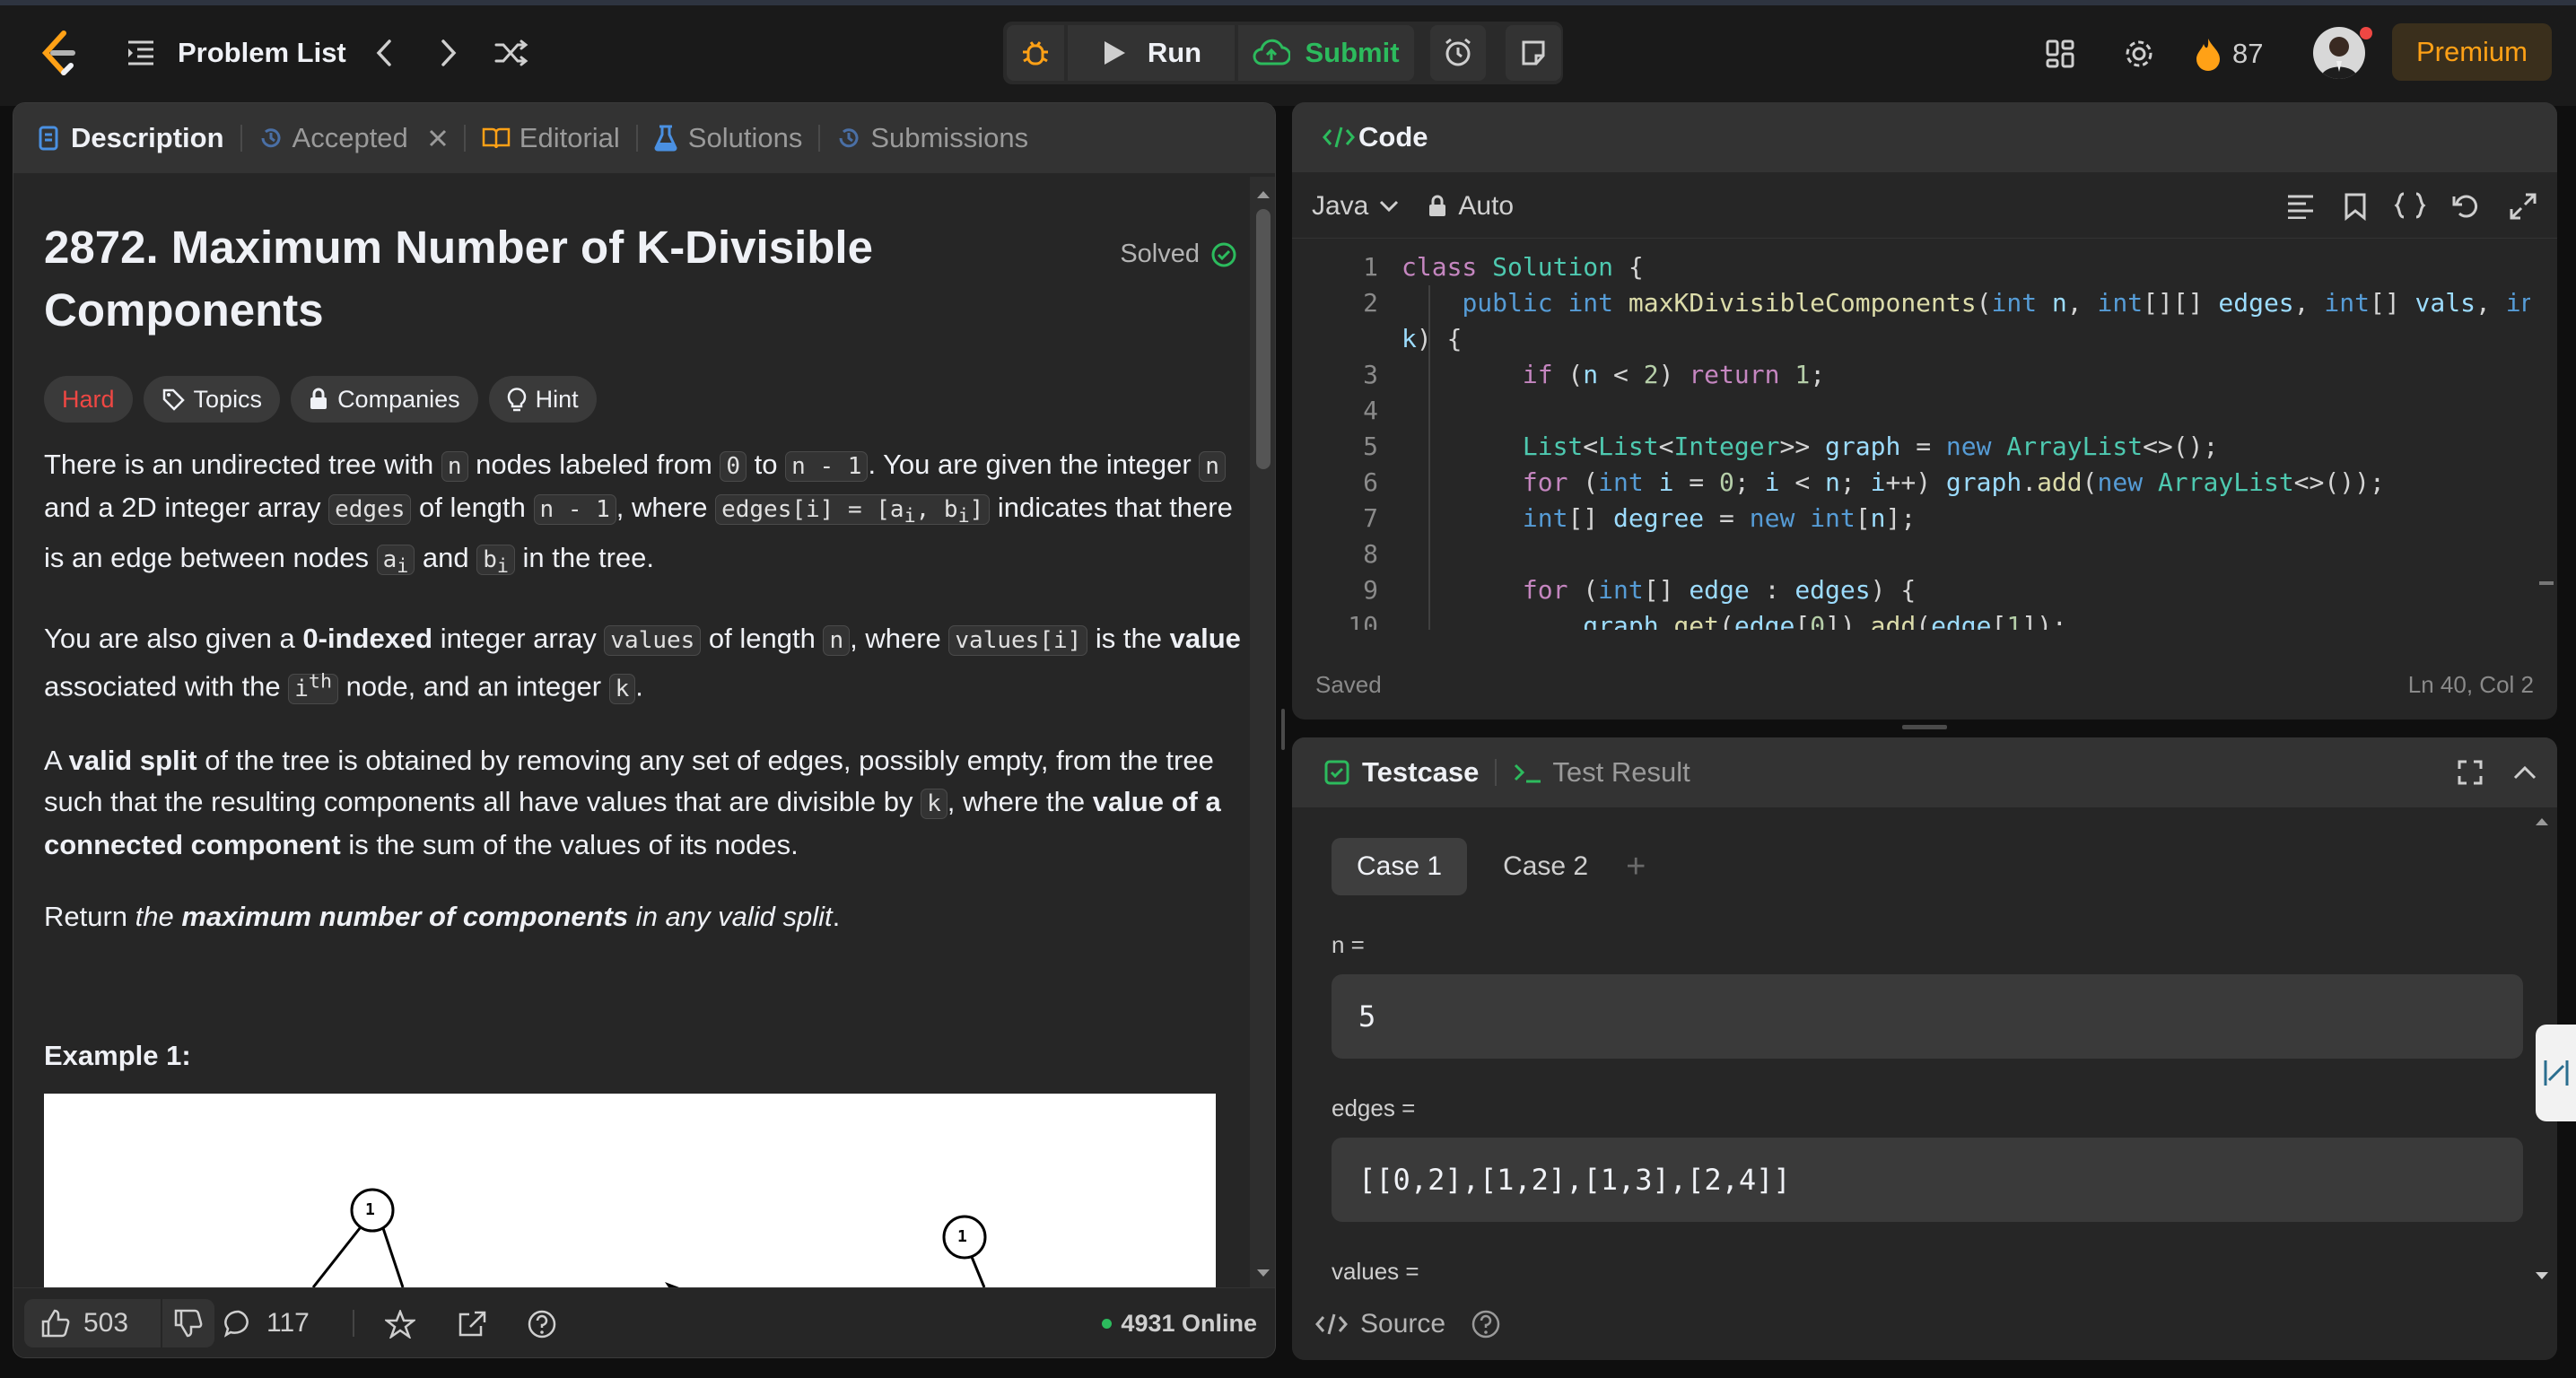 Image resolution: width=2576 pixels, height=1378 pixels. What do you see at coordinates (511, 53) in the screenshot?
I see `shuffle-icon` at bounding box center [511, 53].